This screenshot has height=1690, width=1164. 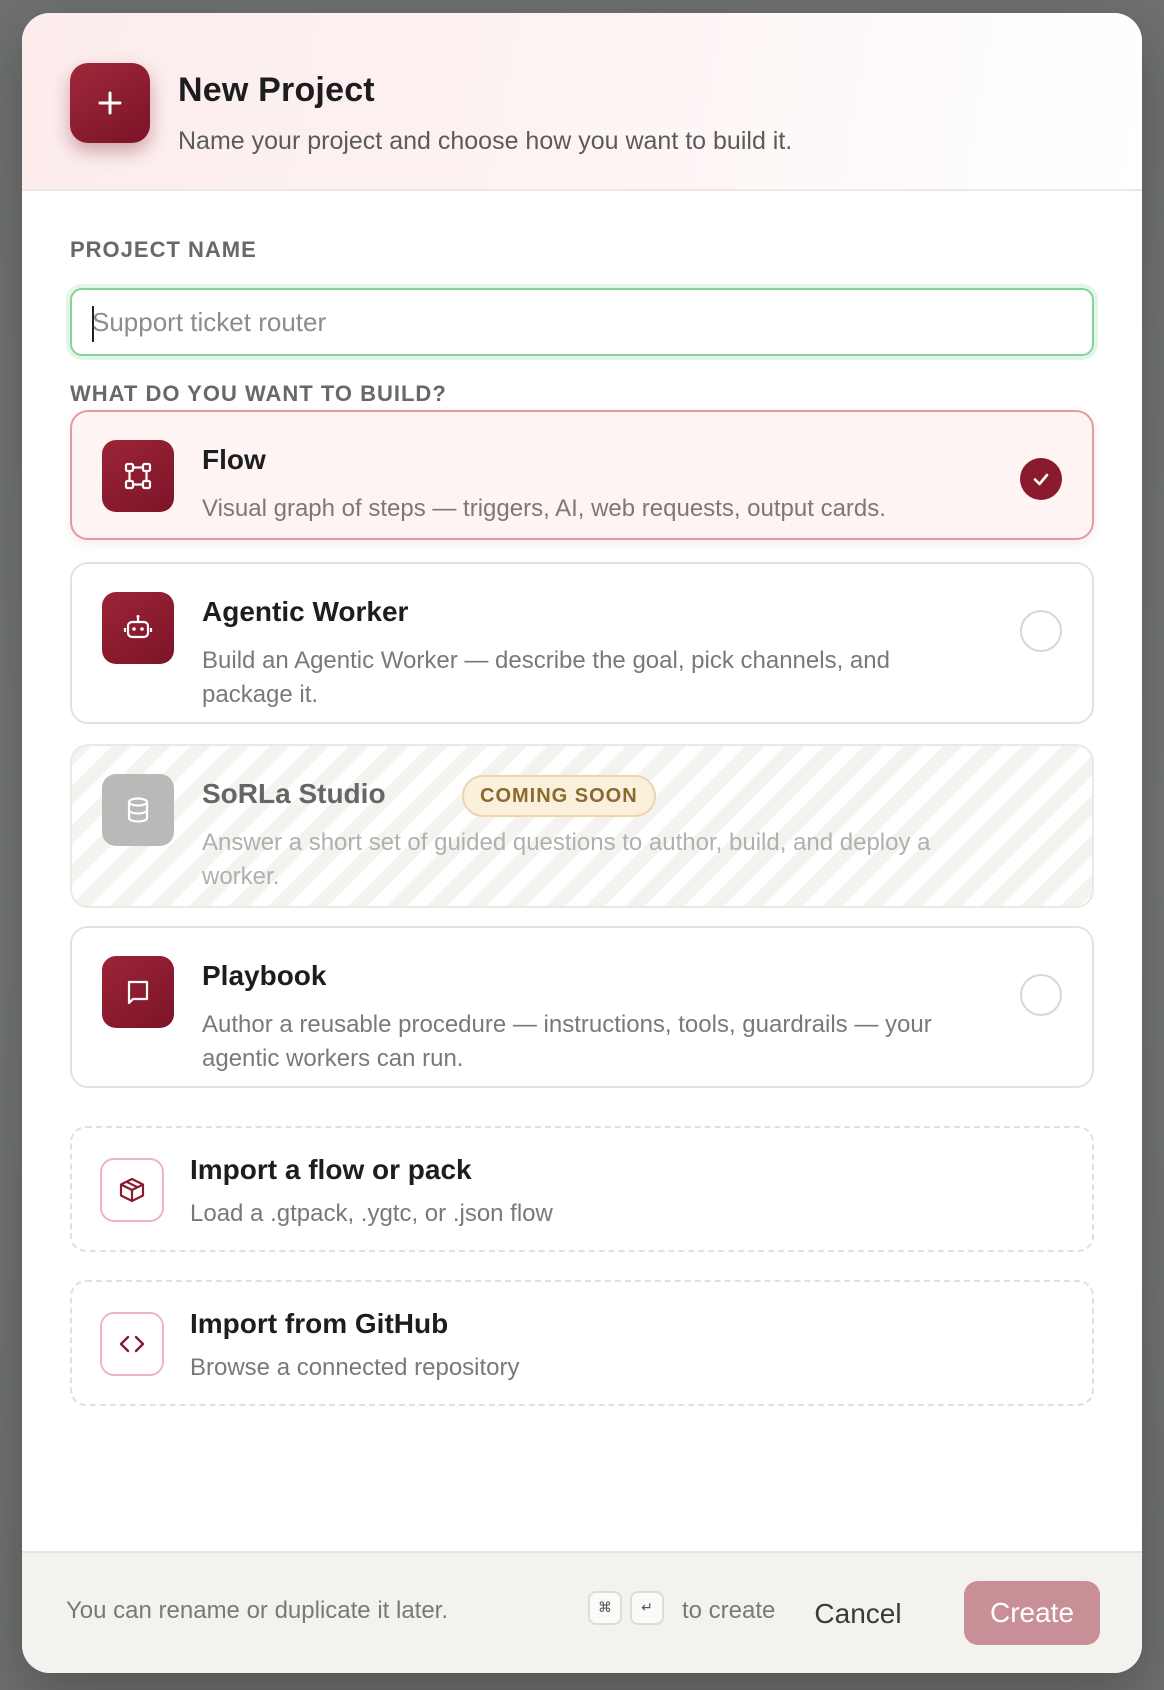 I want to click on option-title: Flow, so click(x=234, y=459).